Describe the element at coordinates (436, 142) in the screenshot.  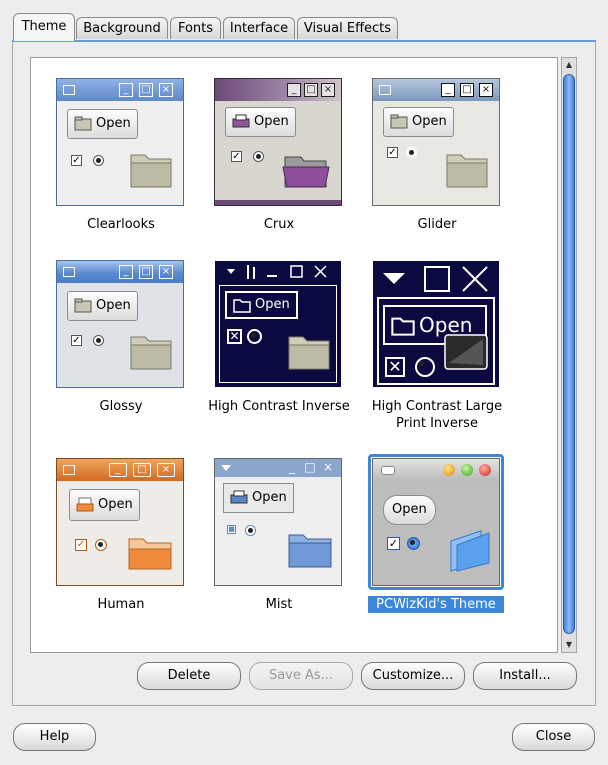
I see `theme-preview-glider: _ □ × Open ✓` at that location.